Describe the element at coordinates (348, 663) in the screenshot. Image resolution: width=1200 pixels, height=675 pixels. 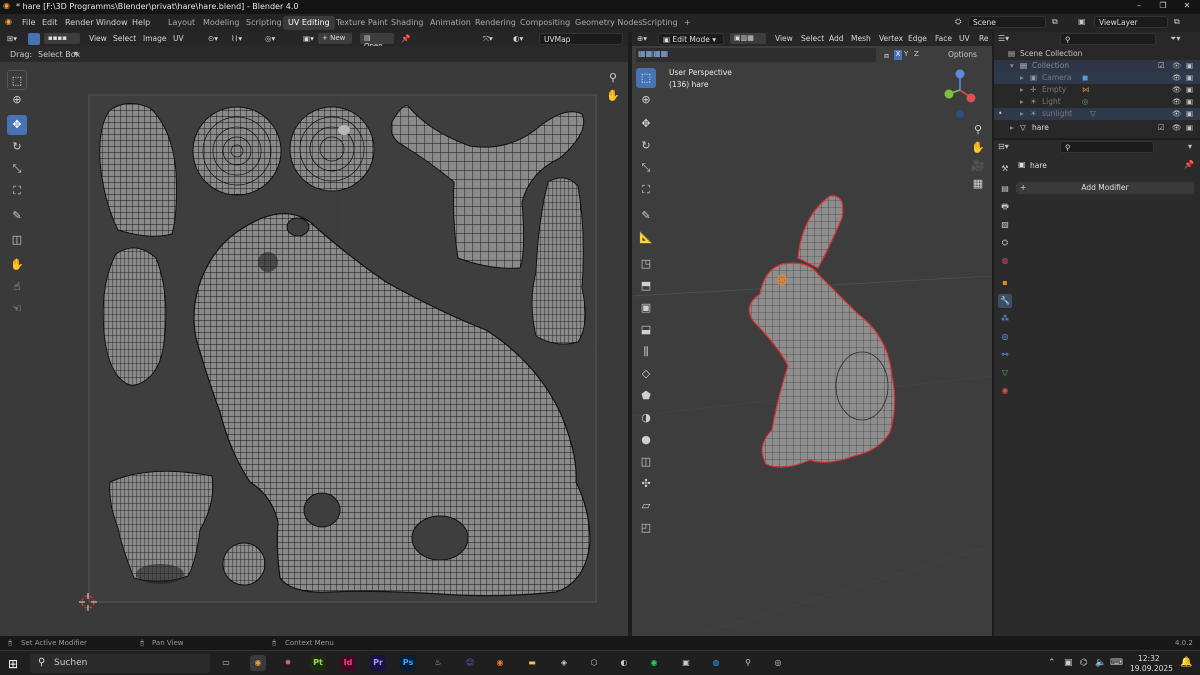
I see `app-icon-id: Id` at that location.